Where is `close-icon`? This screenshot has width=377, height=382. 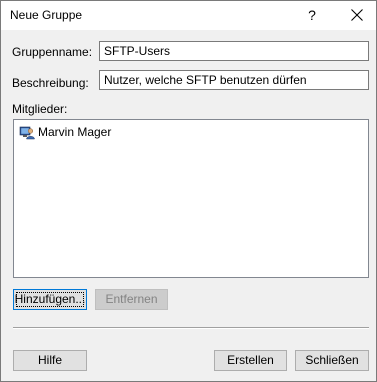
close-icon is located at coordinates (357, 15).